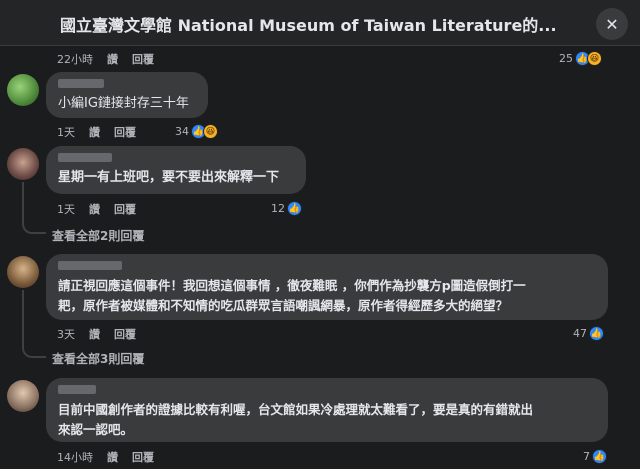 The height and width of the screenshot is (469, 640). Describe the element at coordinates (283, 305) in the screenshot. I see `comment-text-line: 耙，原作者被媒體和不知情的吃瓜群眾言語嘲諷網暴，原作者得經歷多大的絕望？` at that location.